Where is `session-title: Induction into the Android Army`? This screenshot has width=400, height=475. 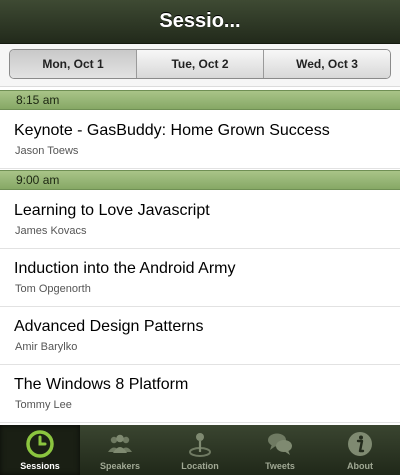
session-title: Induction into the Android Army is located at coordinates (125, 268).